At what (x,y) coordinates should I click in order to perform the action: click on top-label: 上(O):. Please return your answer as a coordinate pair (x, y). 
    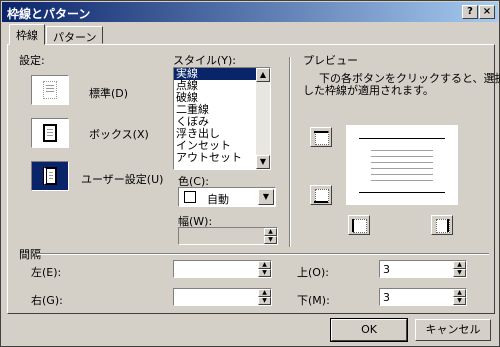
    Looking at the image, I should click on (313, 272).